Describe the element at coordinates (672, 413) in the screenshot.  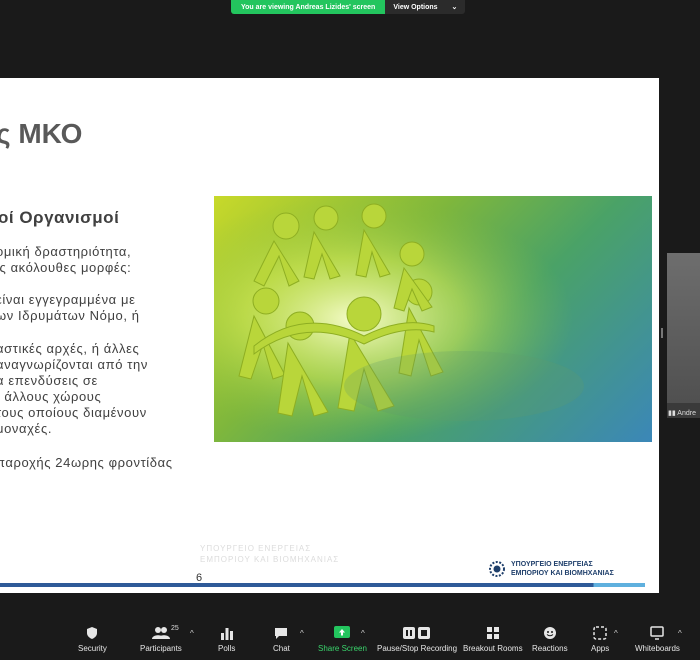
I see `signal-icon: ▮▮` at that location.